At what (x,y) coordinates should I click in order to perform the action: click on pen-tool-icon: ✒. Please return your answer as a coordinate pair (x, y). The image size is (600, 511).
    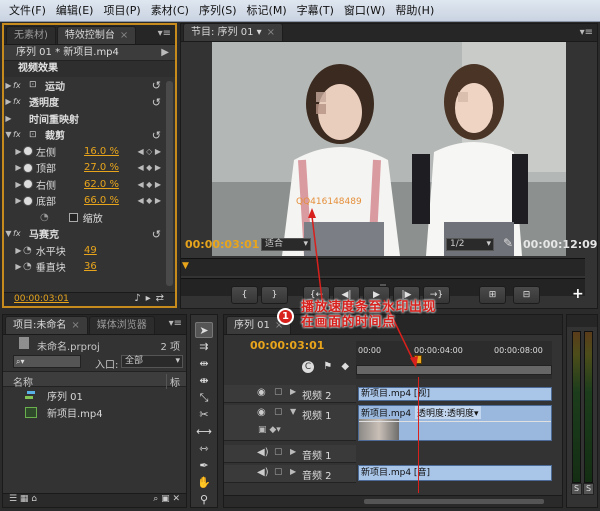
    Looking at the image, I should click on (204, 466).